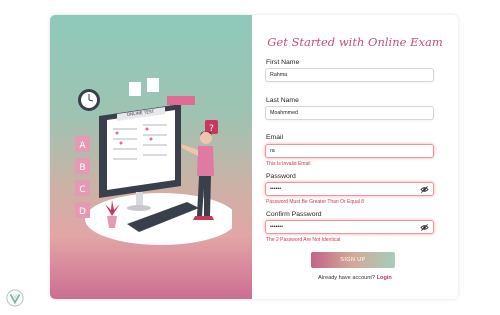 The image size is (500, 315). I want to click on password-label: Password, so click(281, 176).